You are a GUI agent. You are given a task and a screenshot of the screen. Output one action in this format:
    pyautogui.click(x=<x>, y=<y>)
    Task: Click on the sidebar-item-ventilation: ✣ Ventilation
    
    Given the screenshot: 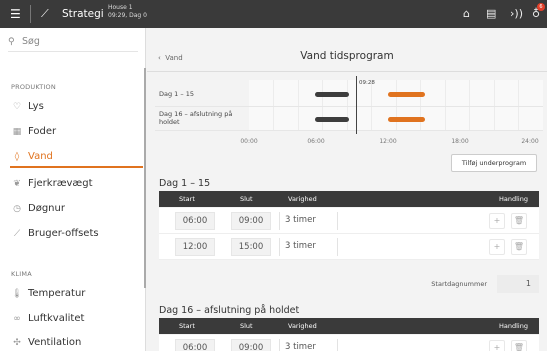 What is the action you would take?
    pyautogui.click(x=72, y=341)
    